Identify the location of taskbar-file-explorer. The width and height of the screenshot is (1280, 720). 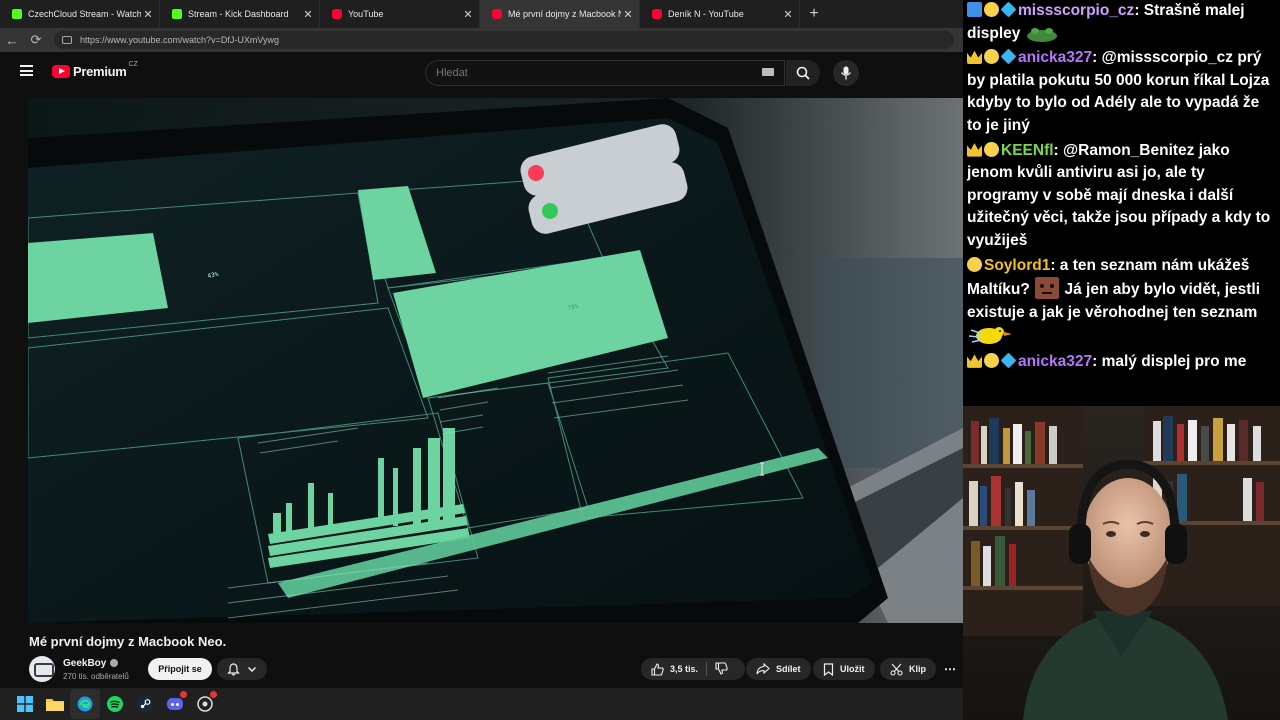
(55, 704).